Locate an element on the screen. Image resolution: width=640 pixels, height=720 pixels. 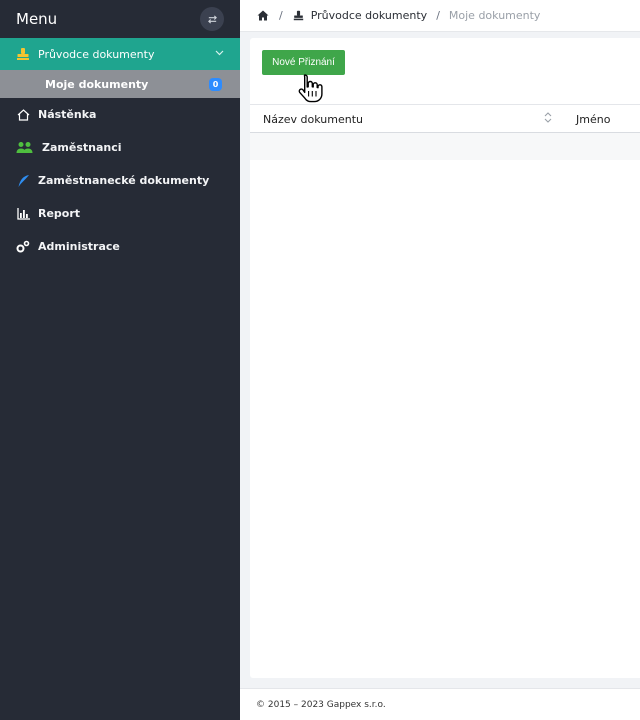
sidebar-item-report: Report is located at coordinates (120, 213).